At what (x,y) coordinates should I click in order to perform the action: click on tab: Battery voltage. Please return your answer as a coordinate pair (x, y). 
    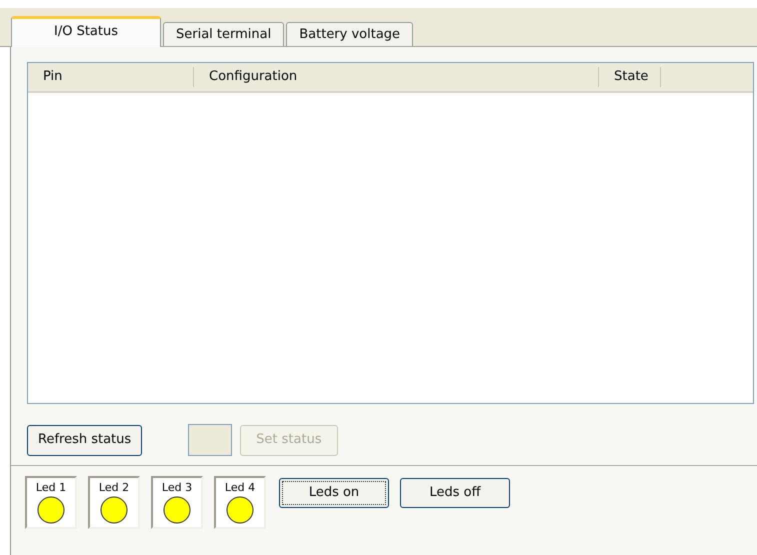
    Looking at the image, I should click on (350, 34).